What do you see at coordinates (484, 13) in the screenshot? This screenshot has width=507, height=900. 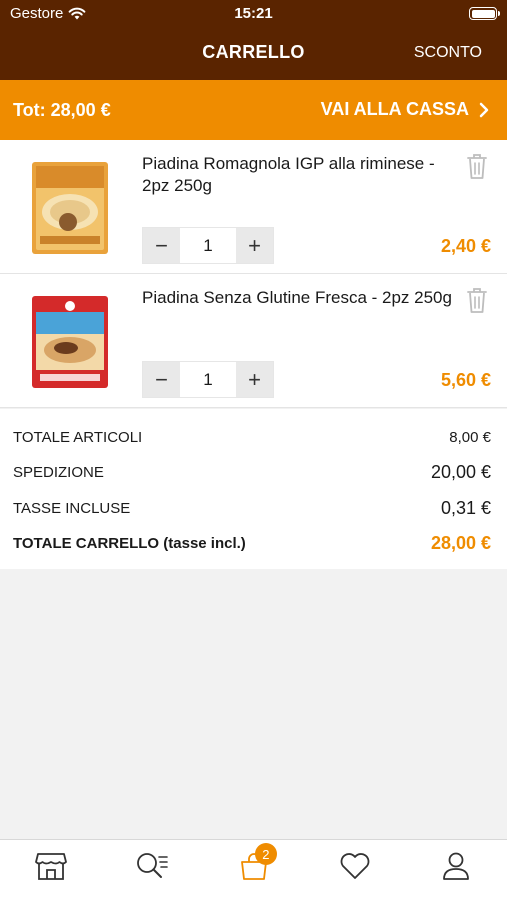 I see `battery-icon` at bounding box center [484, 13].